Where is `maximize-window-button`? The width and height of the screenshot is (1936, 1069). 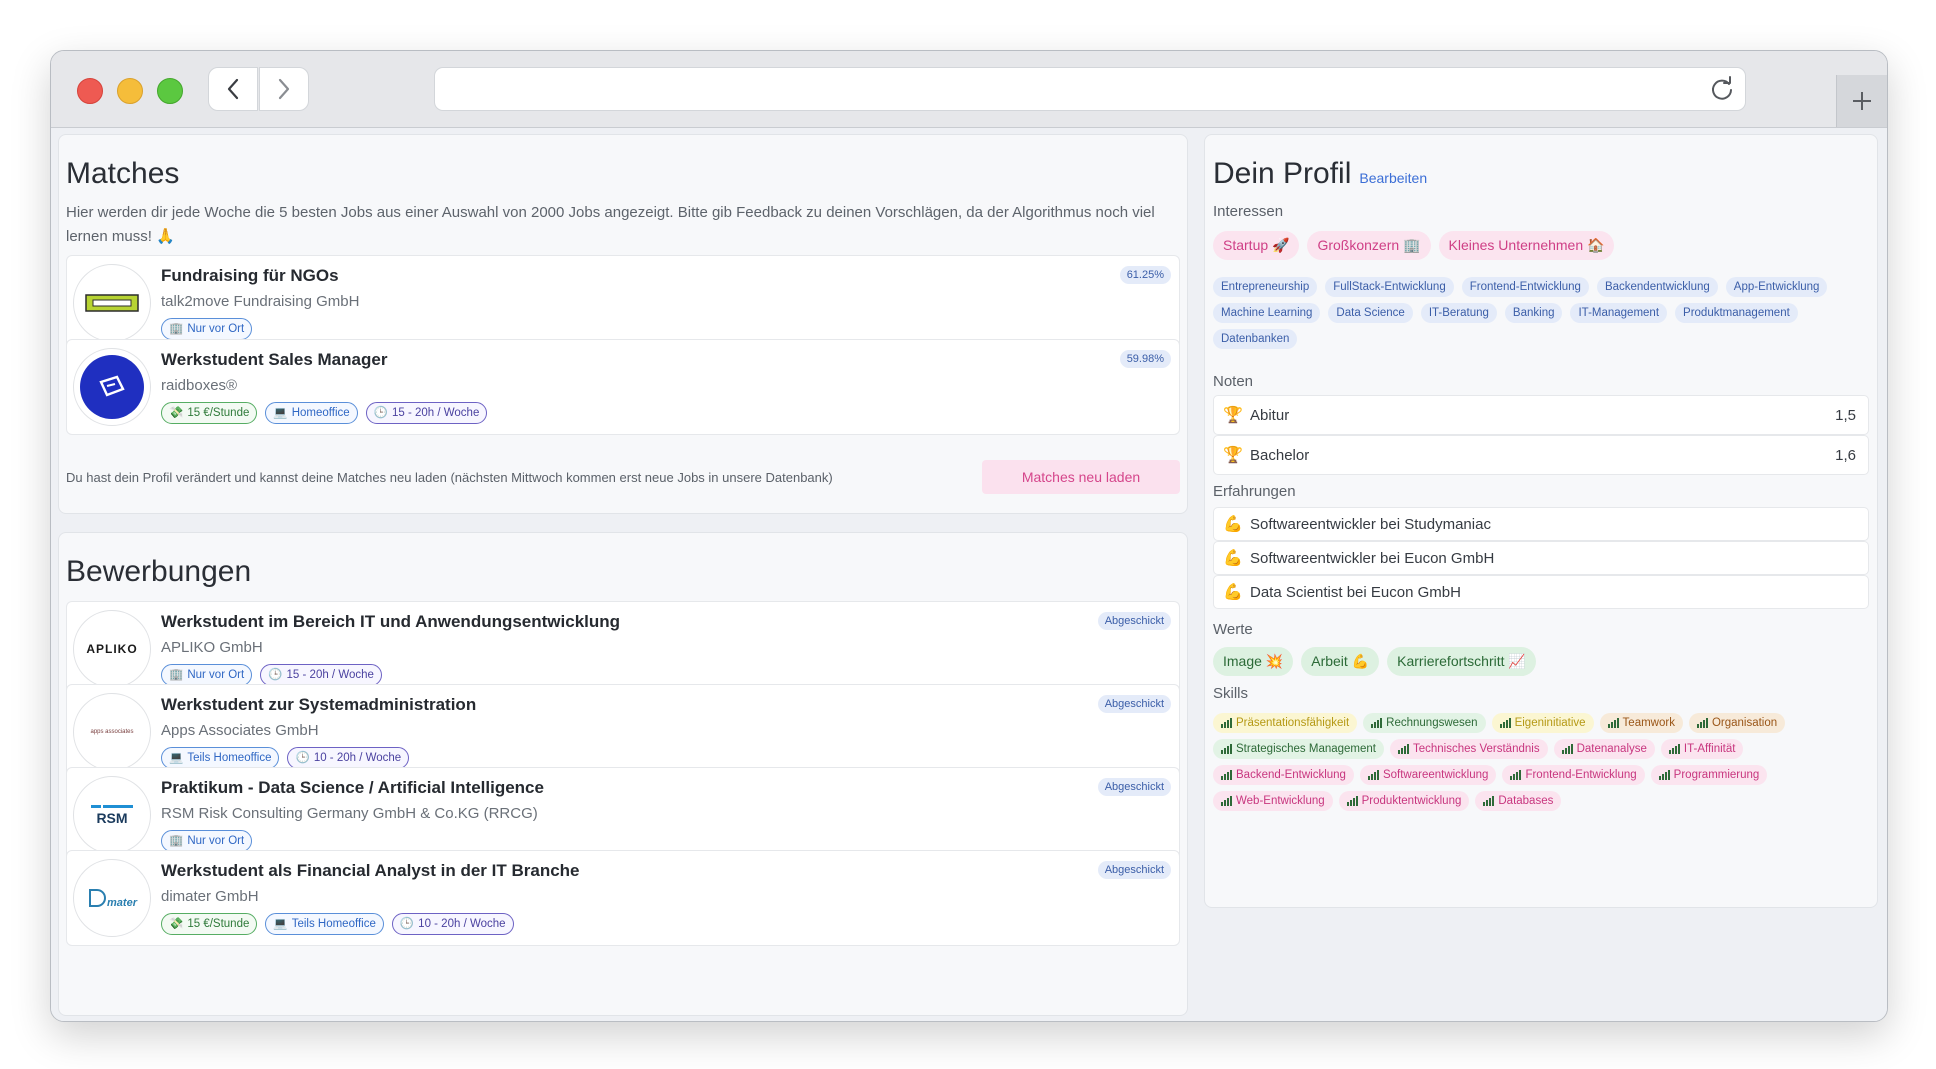 maximize-window-button is located at coordinates (170, 91).